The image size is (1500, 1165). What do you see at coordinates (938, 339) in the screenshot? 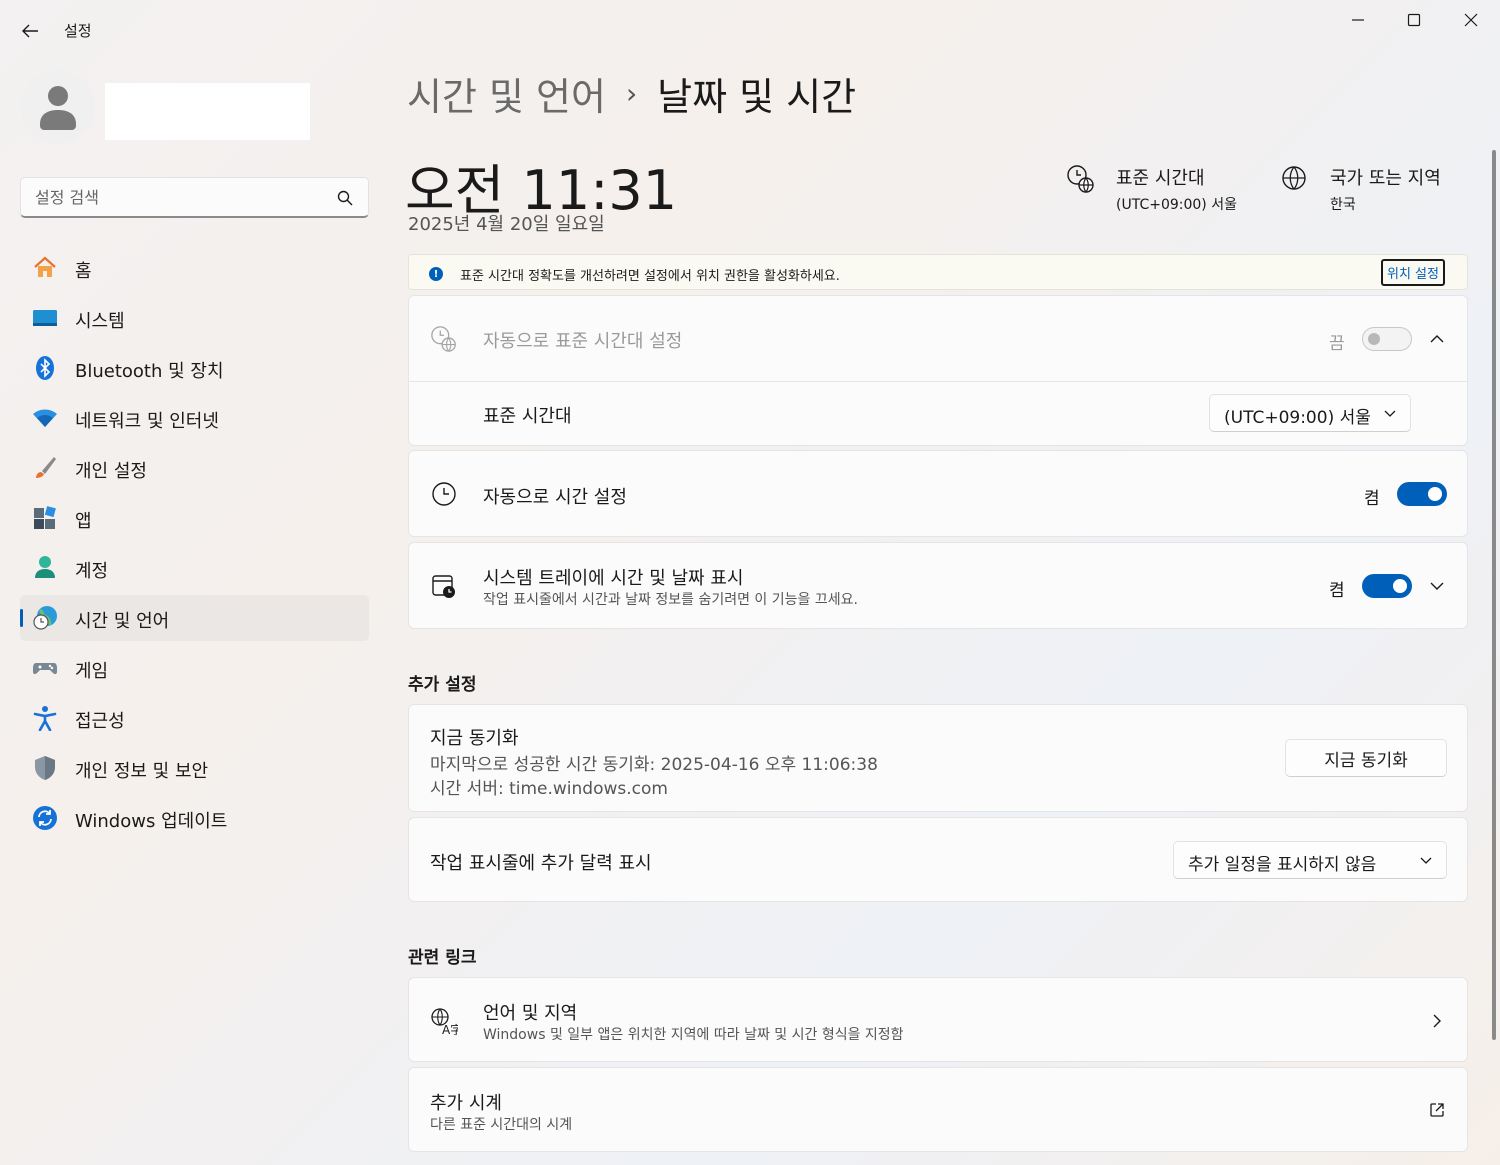
I see `auto-timezone-header: 자동으로 표준 시간대 설정 끔` at bounding box center [938, 339].